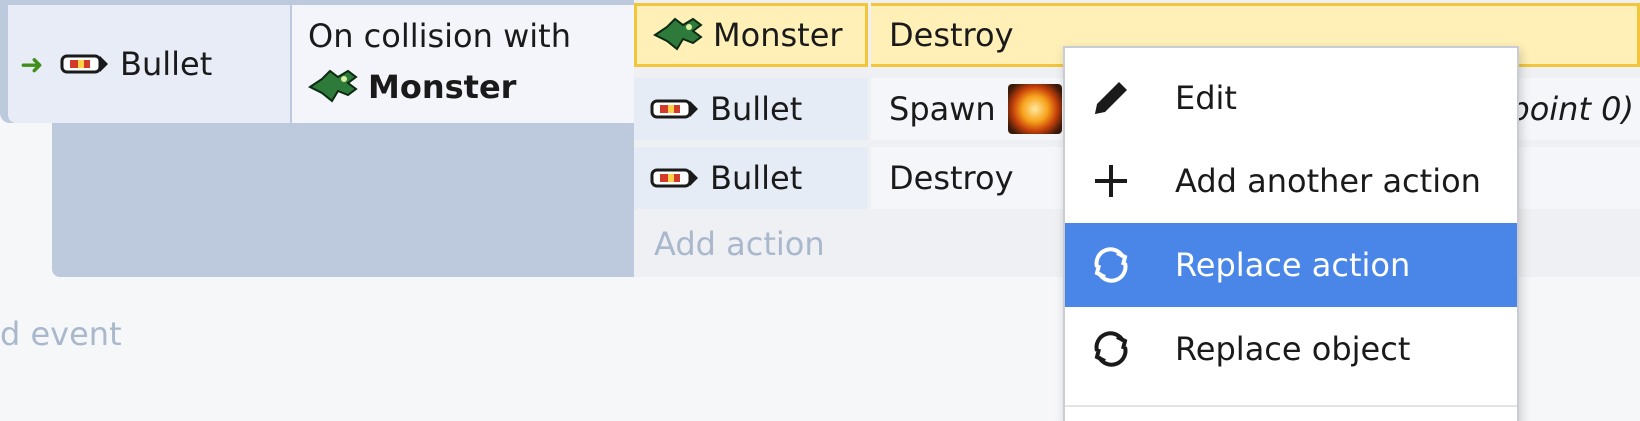 This screenshot has height=421, width=1640. Describe the element at coordinates (32, 64) in the screenshot. I see `arrow-right-icon: ➜` at that location.